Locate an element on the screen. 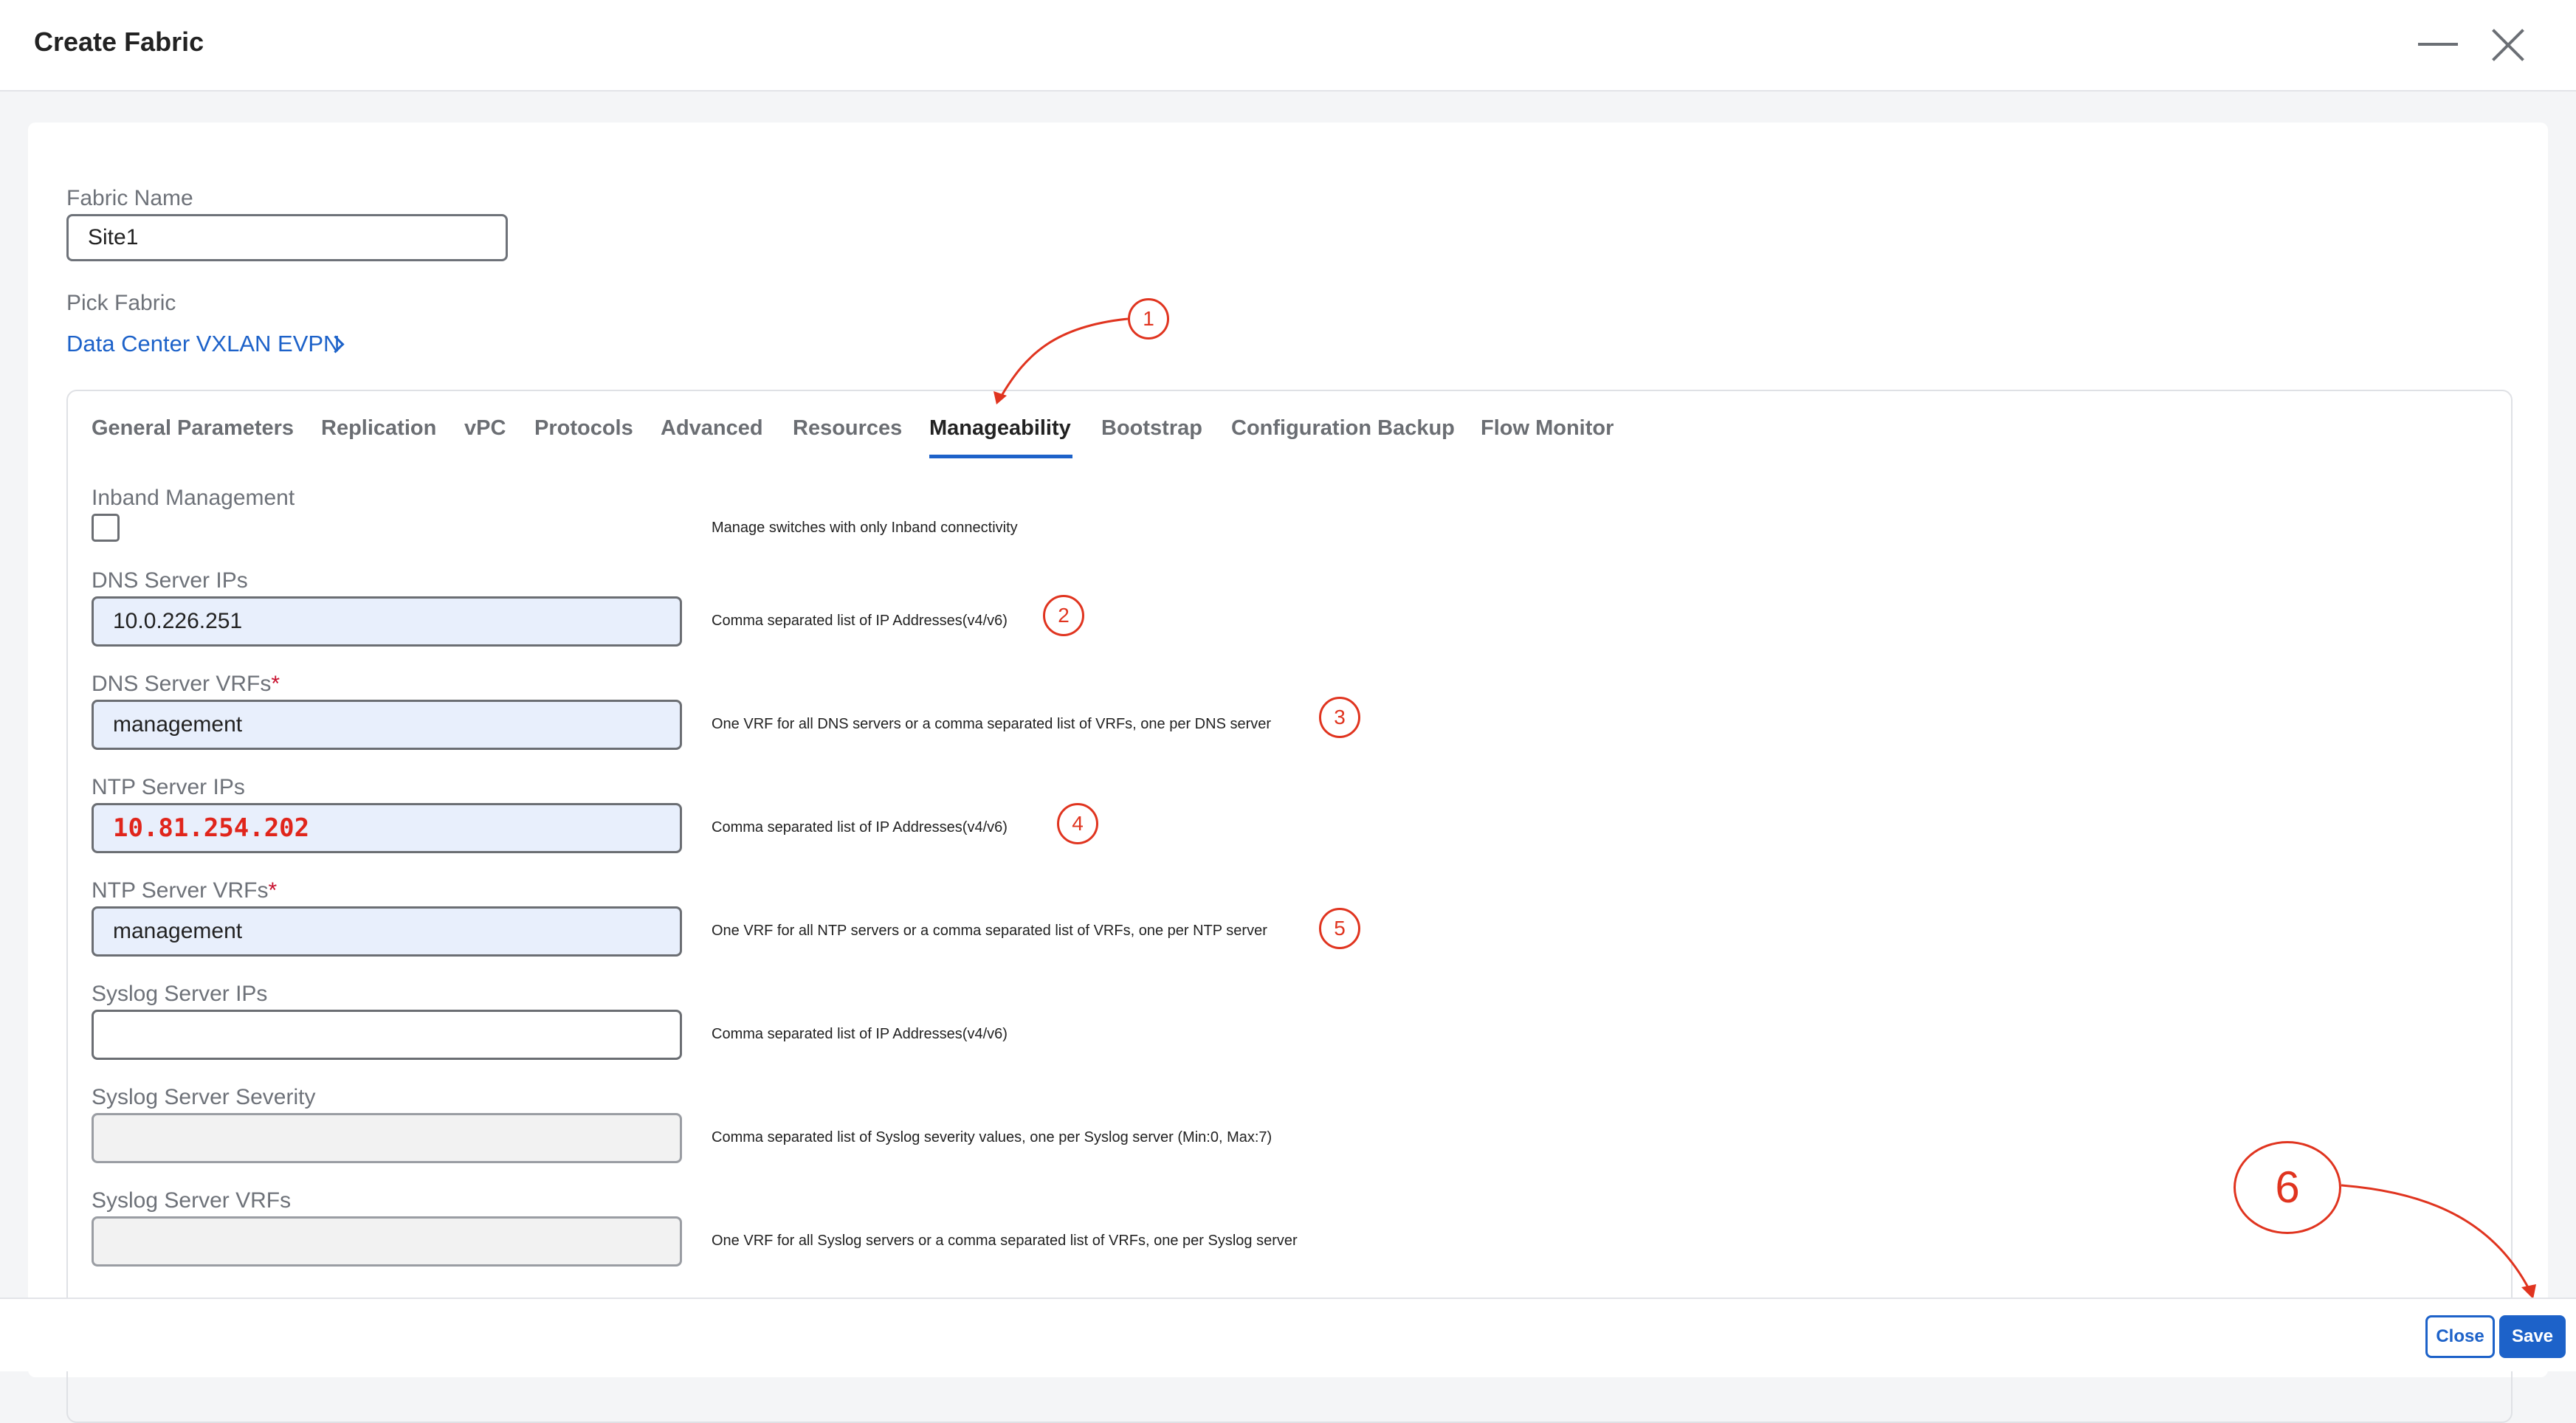  syslog-server-vrfs-label: Syslog Server VRFs is located at coordinates (192, 1201).